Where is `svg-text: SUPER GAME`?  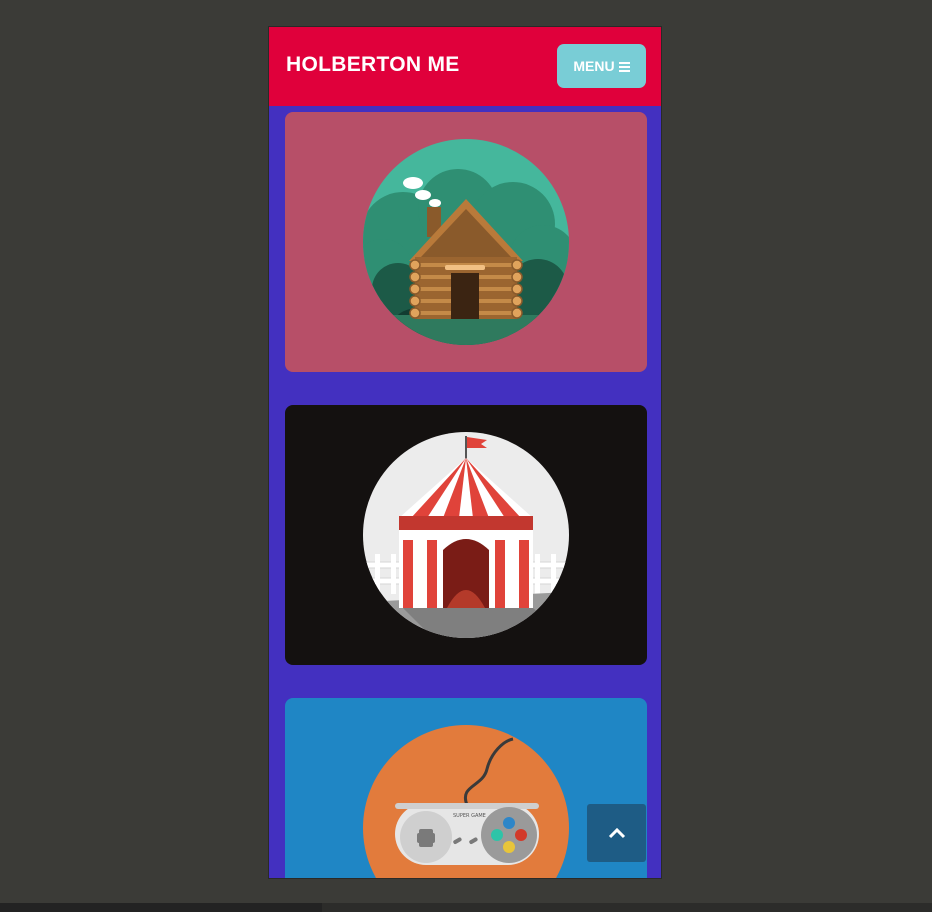 svg-text: SUPER GAME is located at coordinates (469, 816).